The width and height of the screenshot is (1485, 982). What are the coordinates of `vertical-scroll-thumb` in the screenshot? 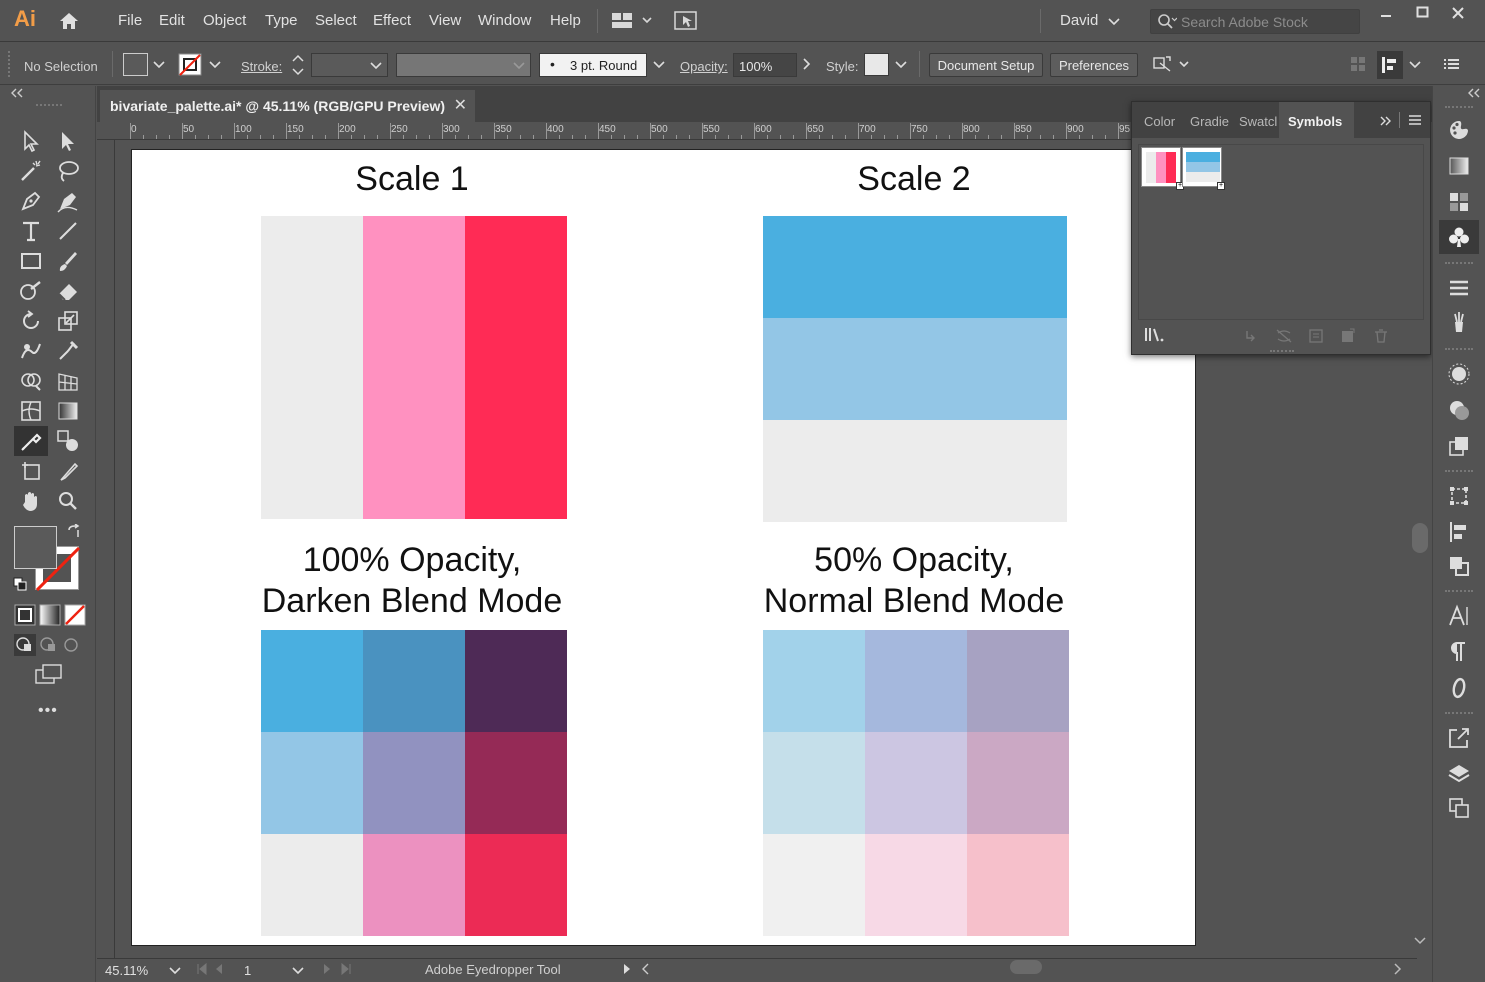 It's located at (1420, 538).